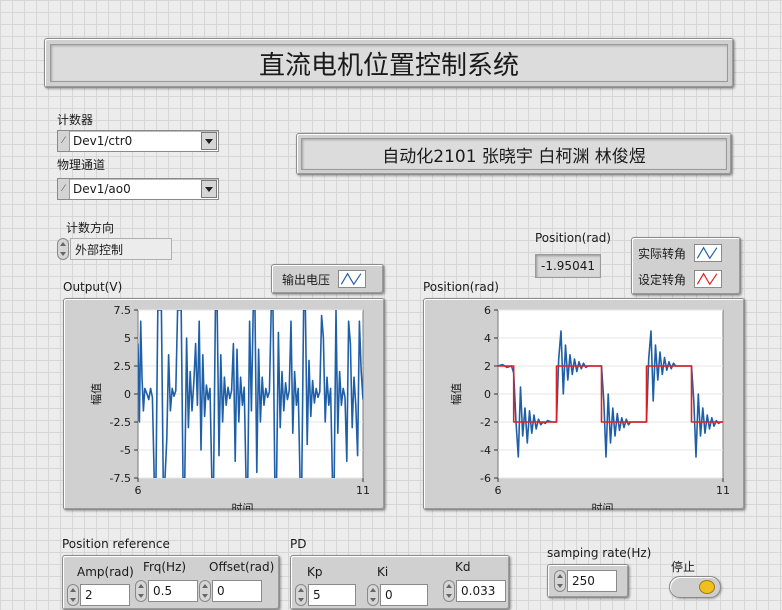 The height and width of the screenshot is (610, 782). What do you see at coordinates (707, 587) in the screenshot?
I see `stop-indicator-led` at bounding box center [707, 587].